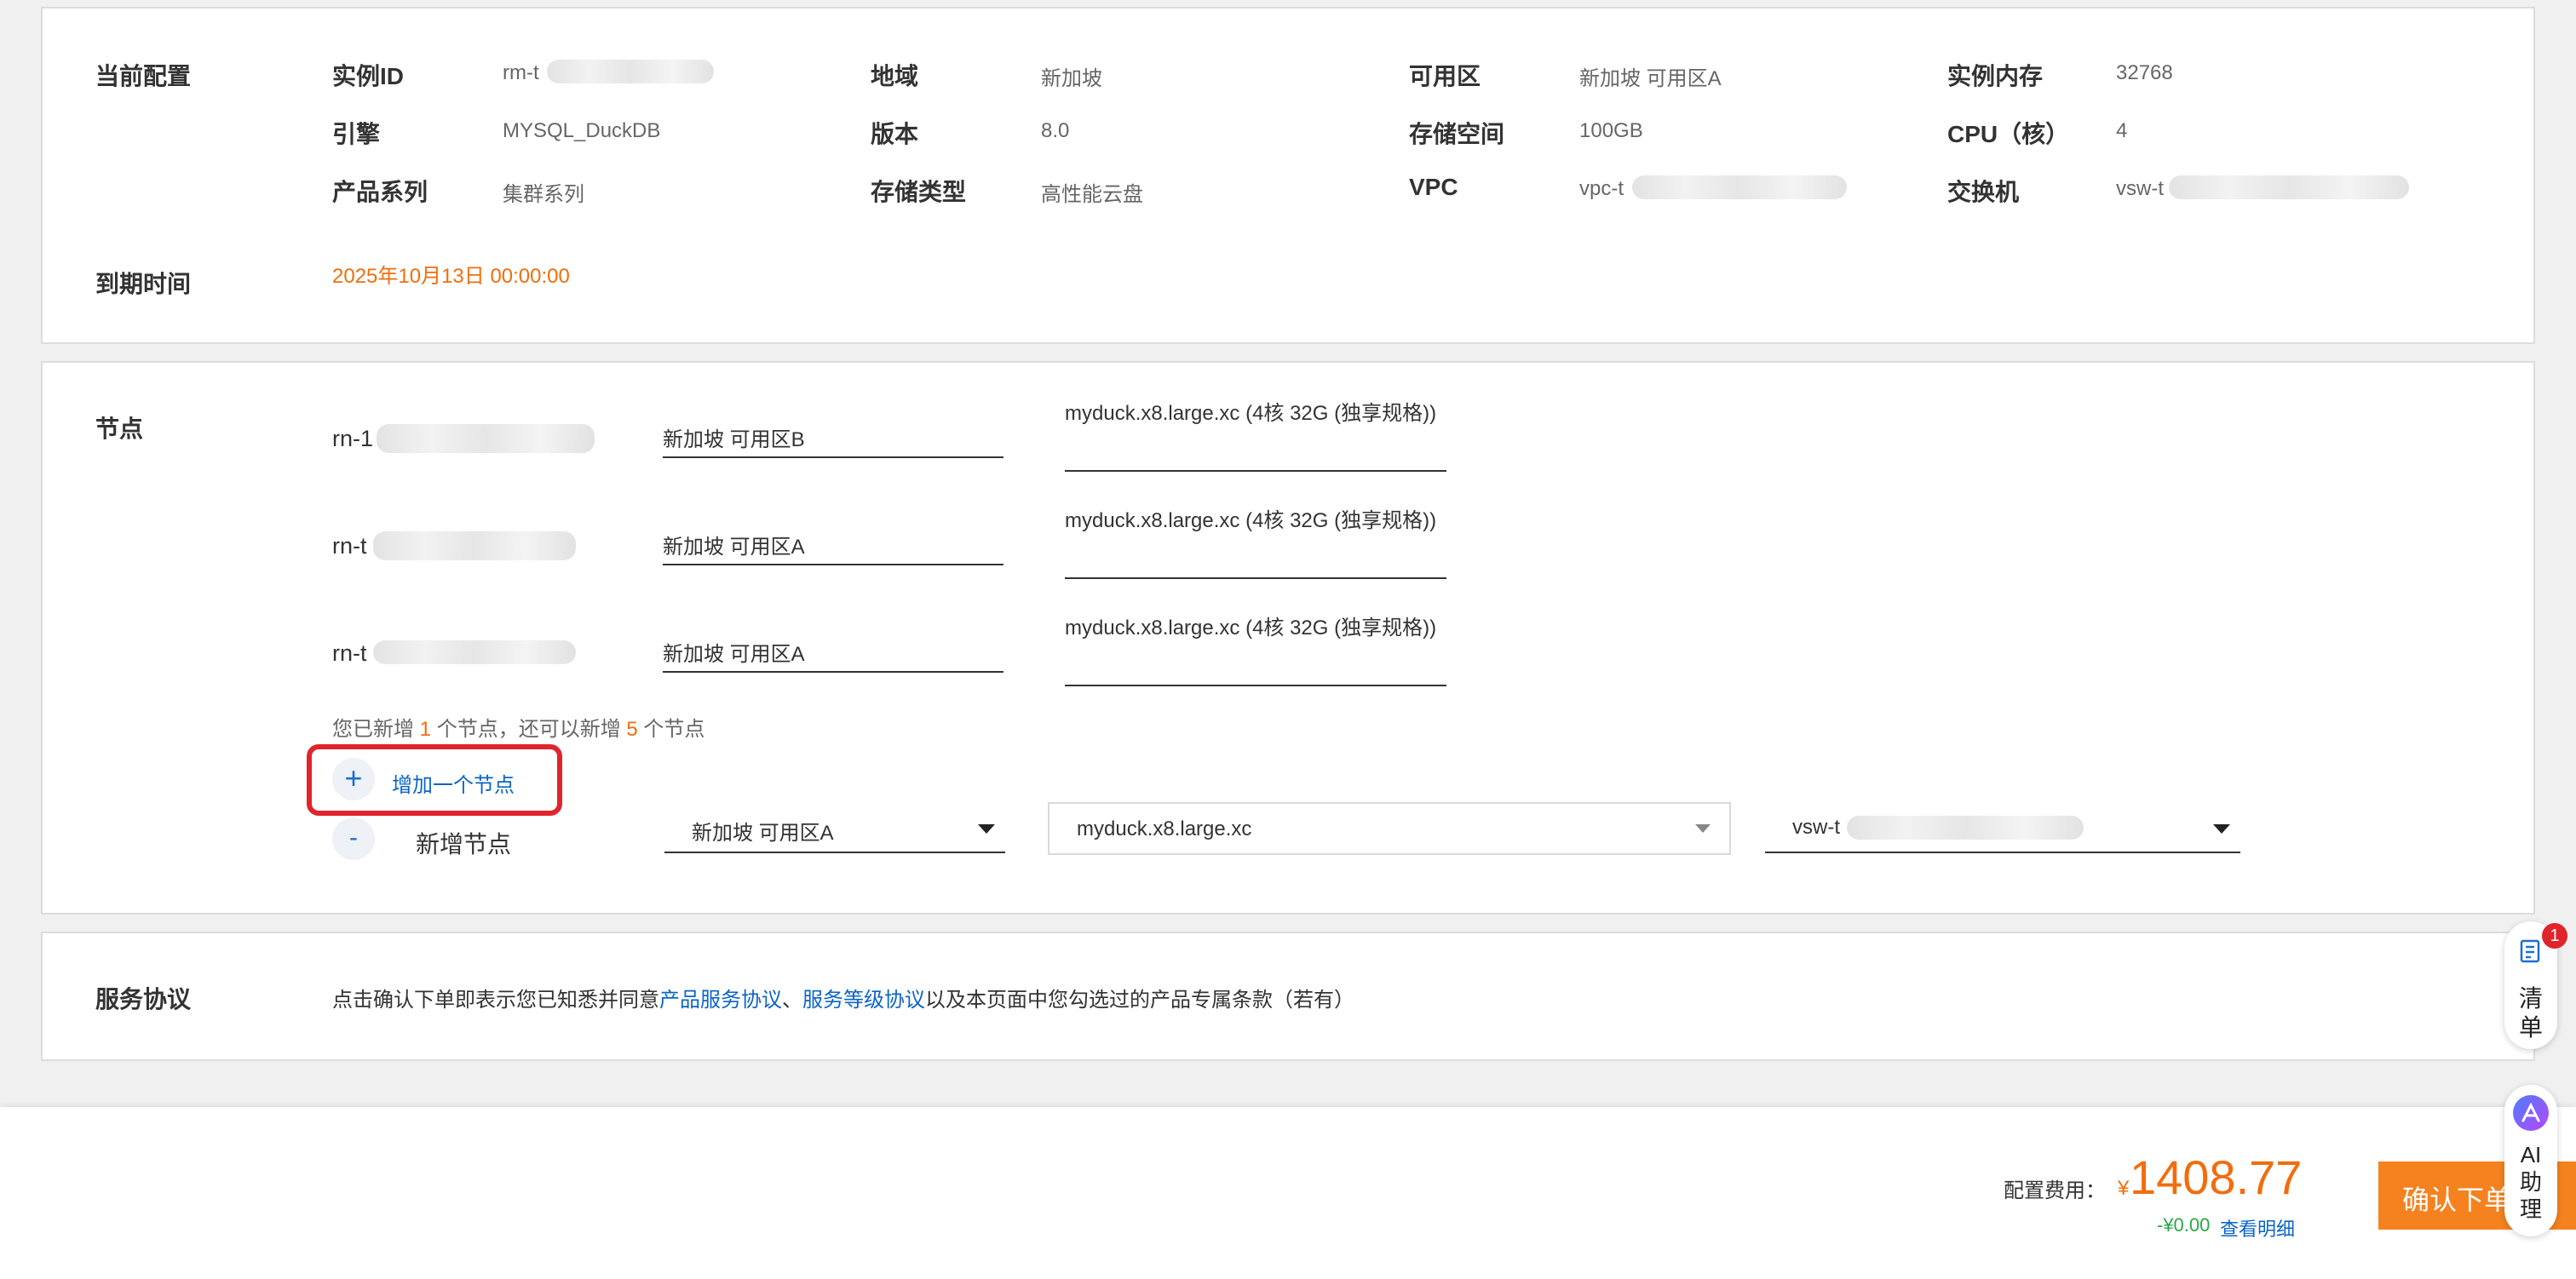  Describe the element at coordinates (2184, 1225) in the screenshot. I see `discount-value: -¥0.00` at that location.